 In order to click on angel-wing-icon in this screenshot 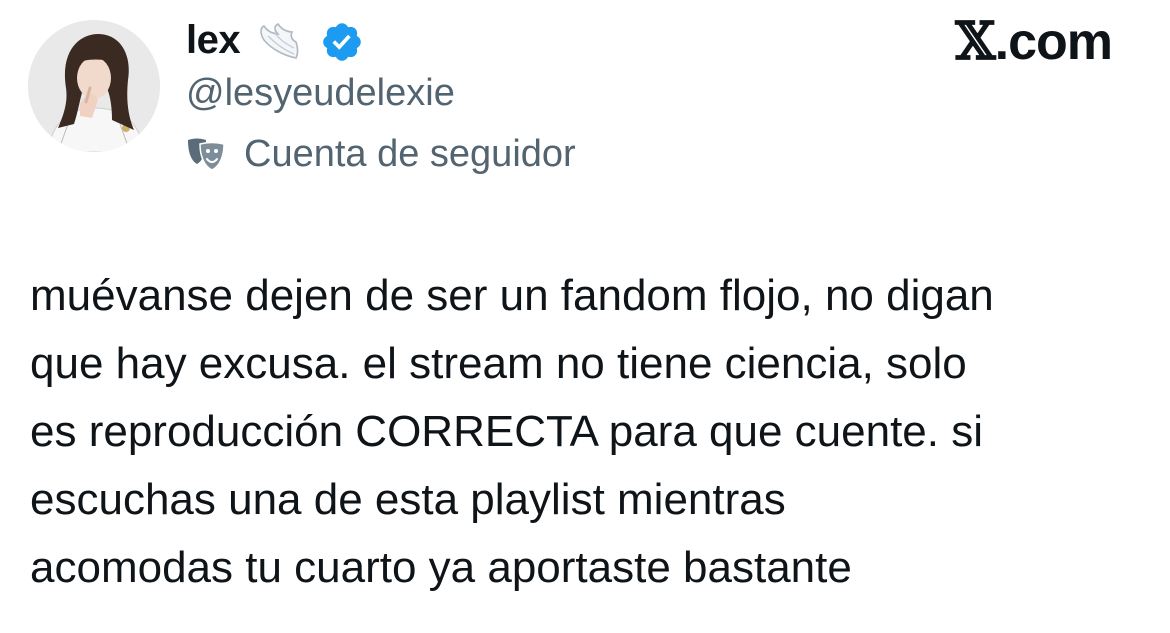, I will do `click(279, 40)`.